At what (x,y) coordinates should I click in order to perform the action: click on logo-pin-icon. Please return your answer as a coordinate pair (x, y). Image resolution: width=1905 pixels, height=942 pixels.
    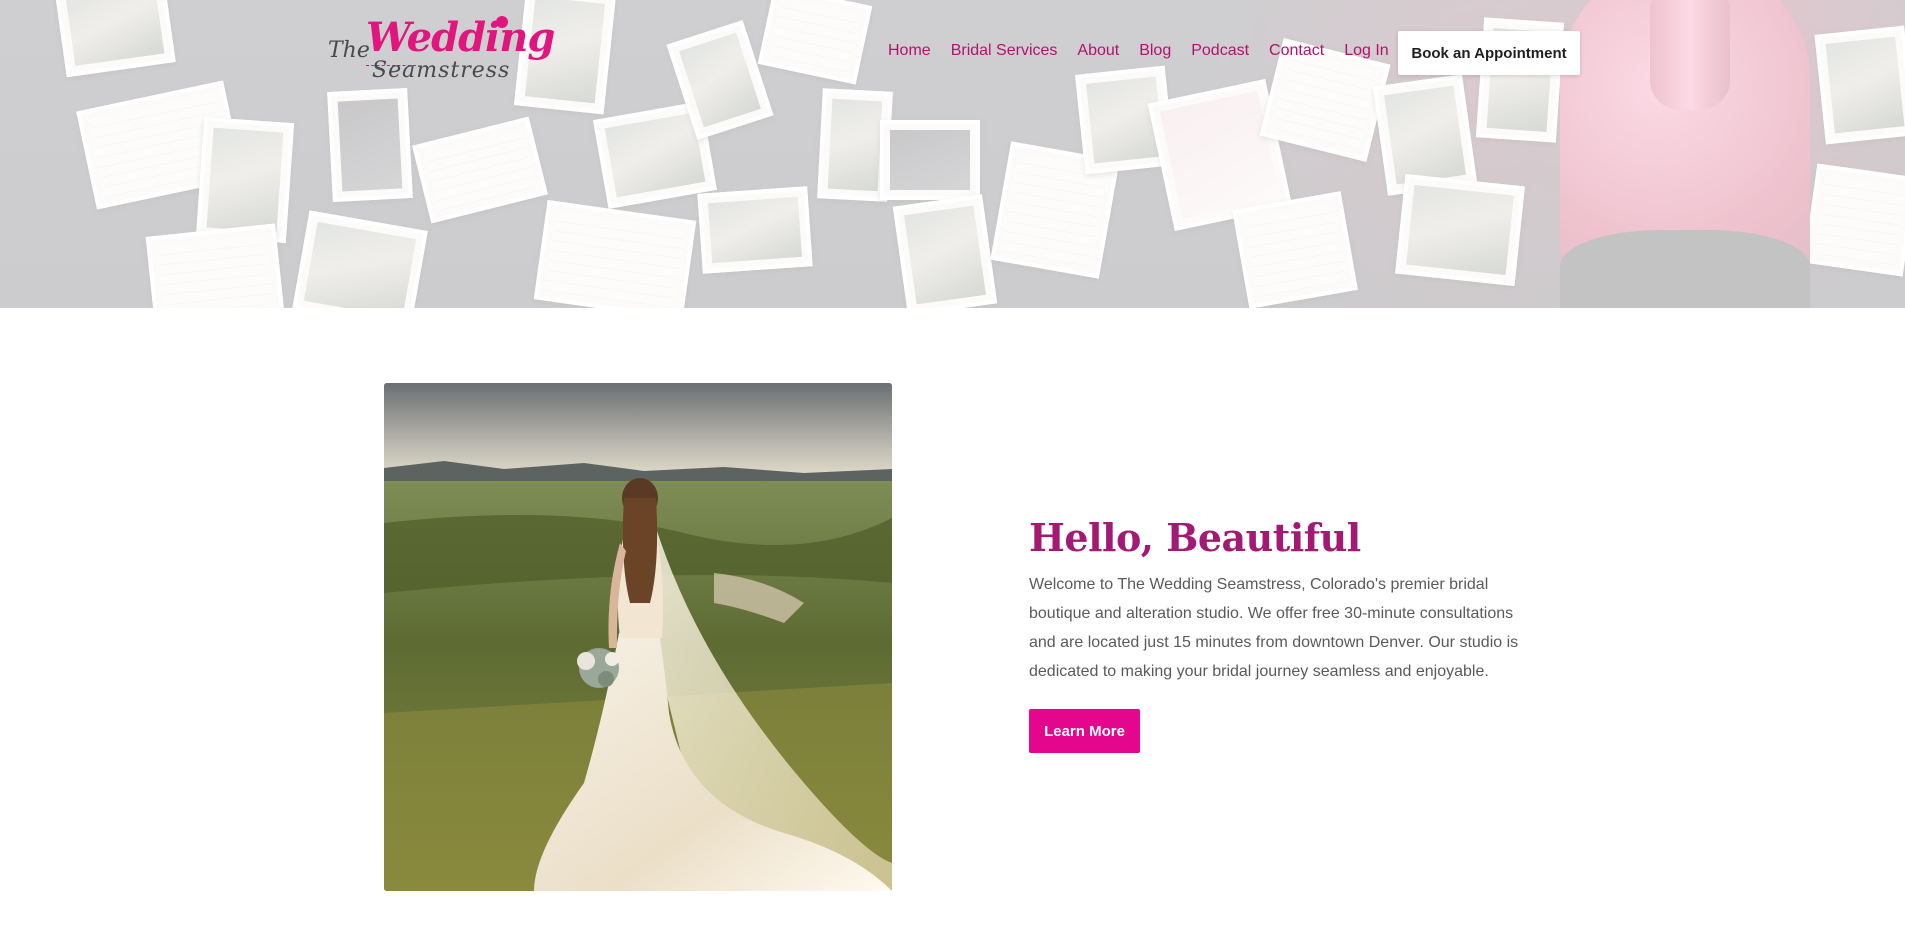
    Looking at the image, I should click on (502, 22).